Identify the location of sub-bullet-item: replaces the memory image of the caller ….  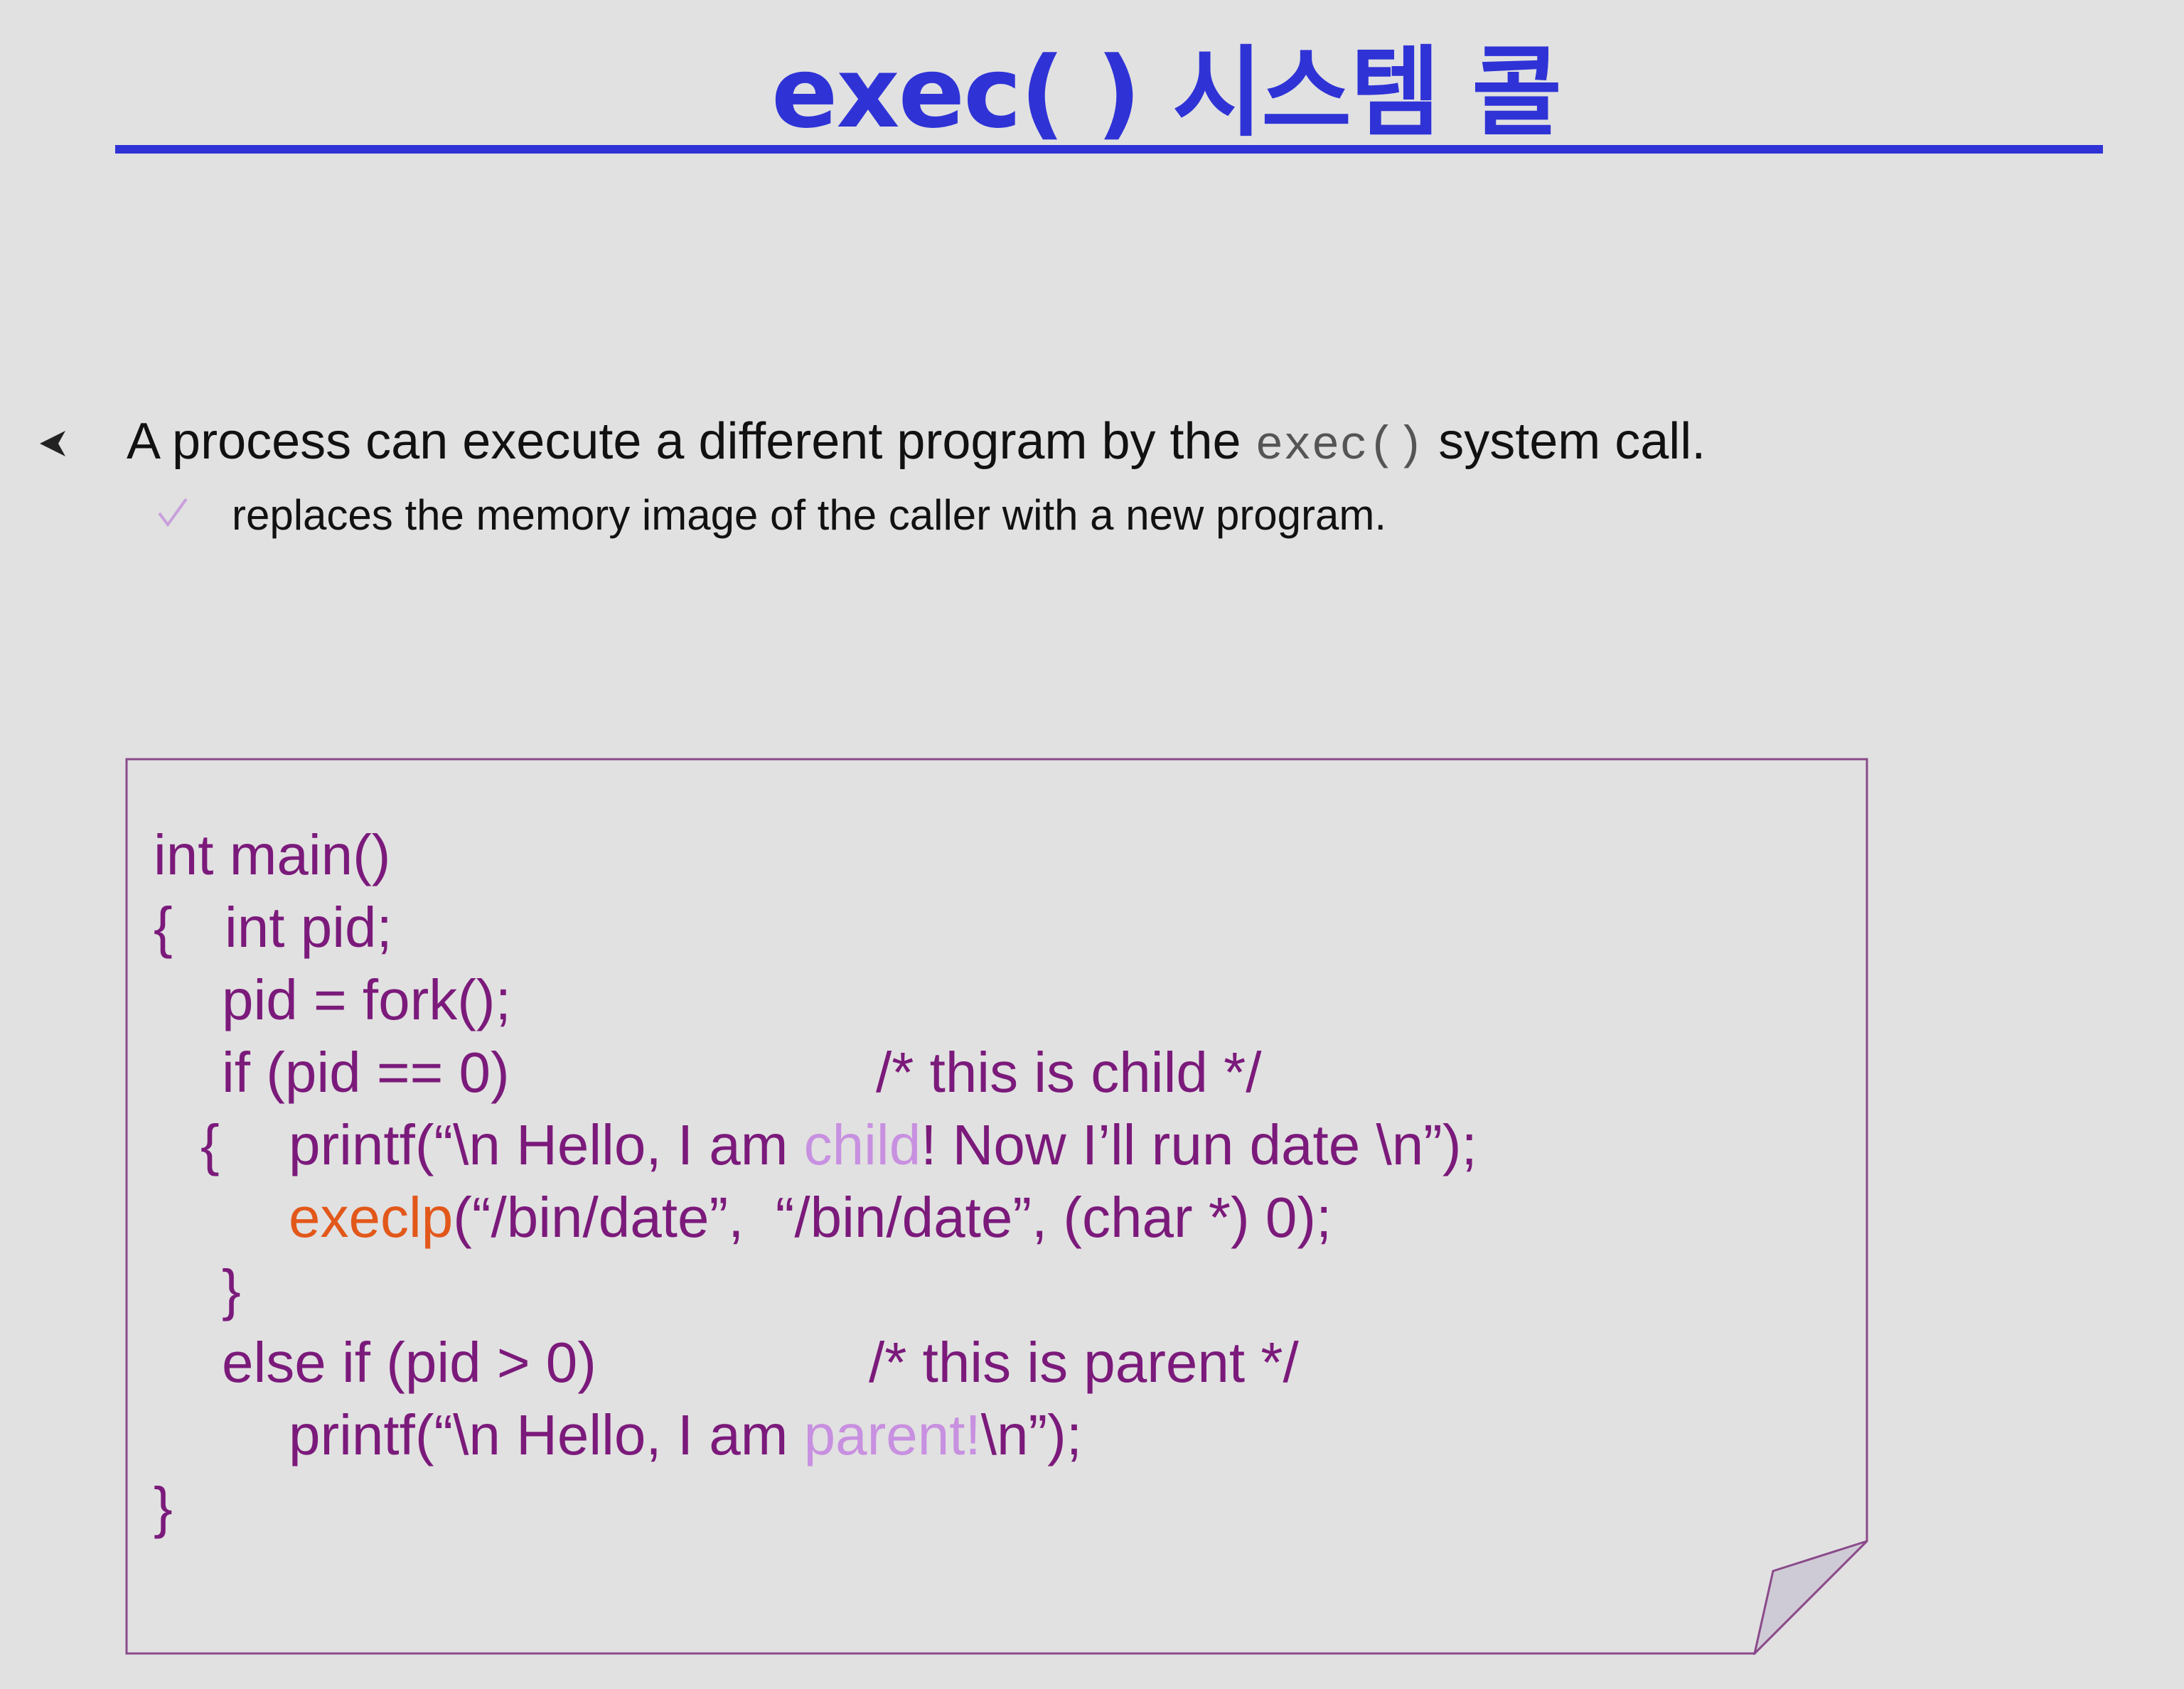
(1092, 522).